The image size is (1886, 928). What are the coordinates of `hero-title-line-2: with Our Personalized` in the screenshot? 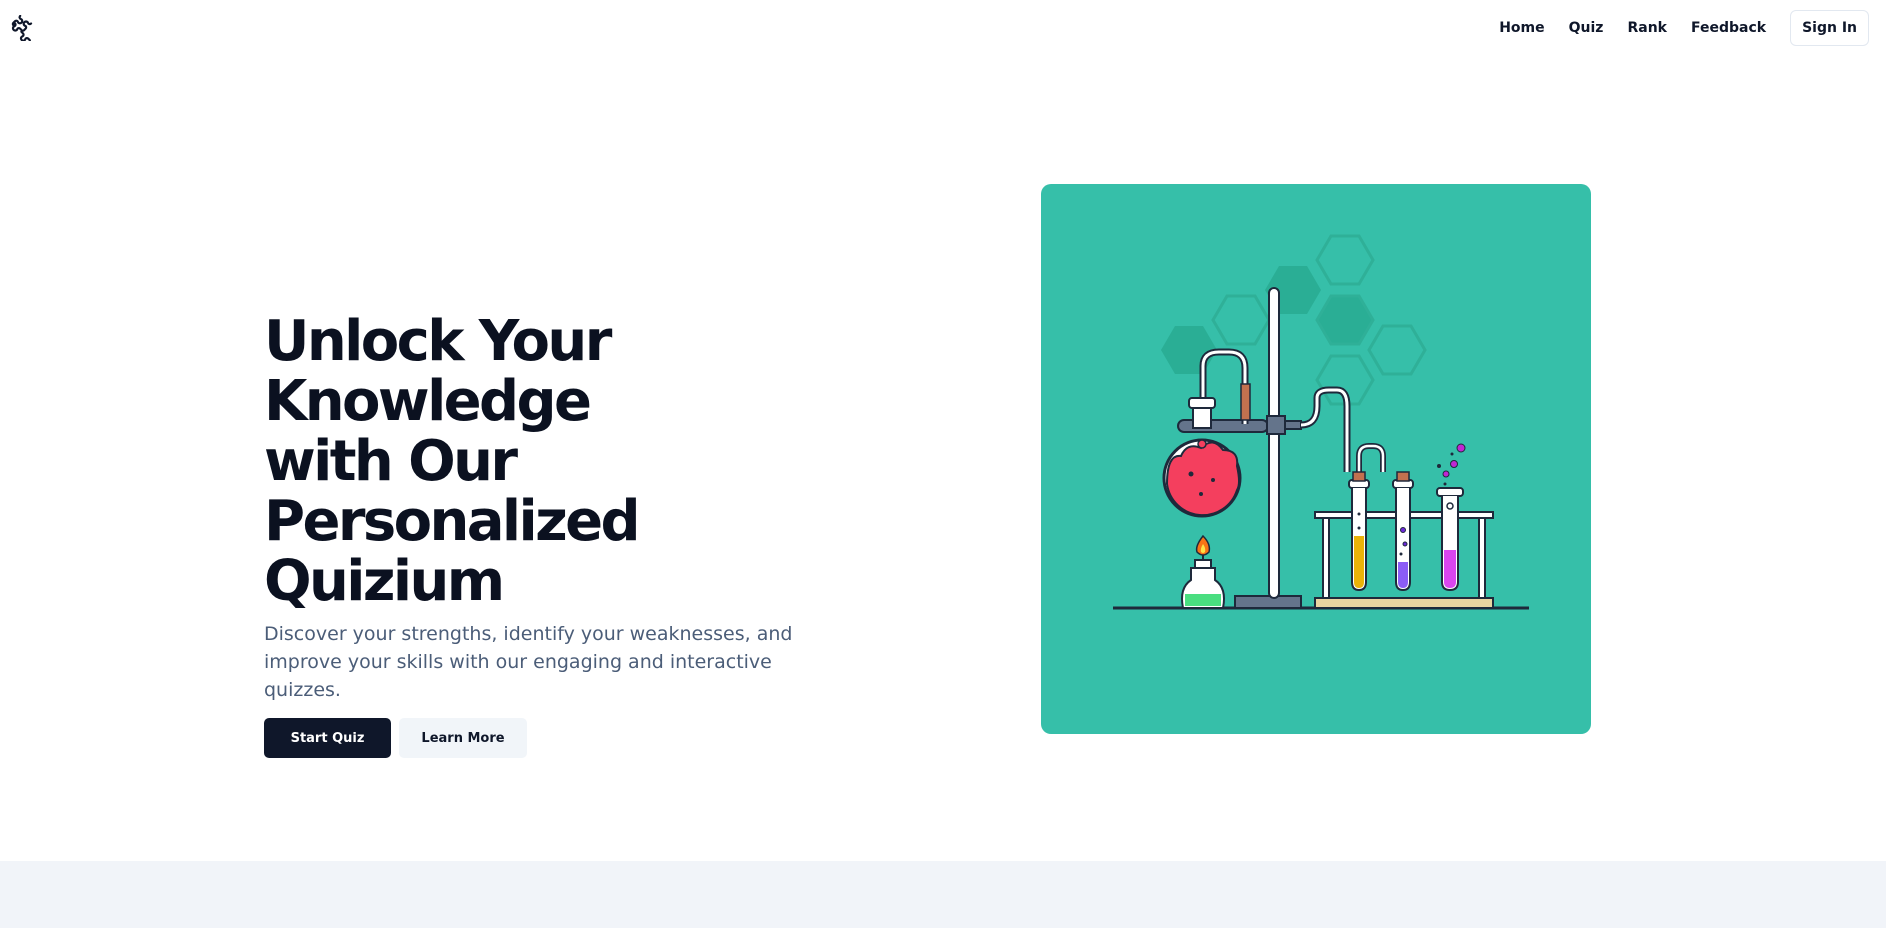 It's located at (452, 491).